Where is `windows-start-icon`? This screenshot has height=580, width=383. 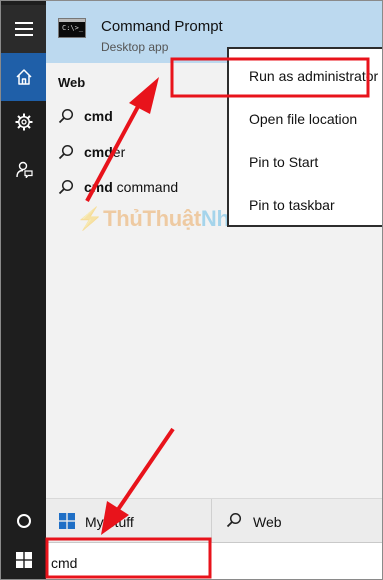 windows-start-icon is located at coordinates (23, 560).